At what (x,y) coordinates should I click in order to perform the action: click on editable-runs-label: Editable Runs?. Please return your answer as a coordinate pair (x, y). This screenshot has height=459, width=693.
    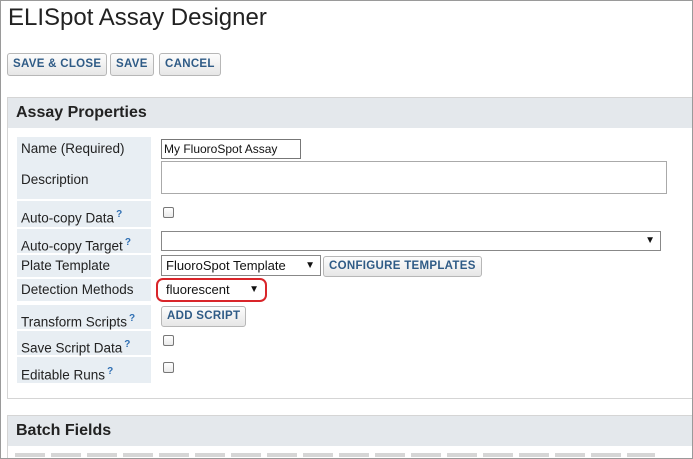
    Looking at the image, I should click on (84, 370).